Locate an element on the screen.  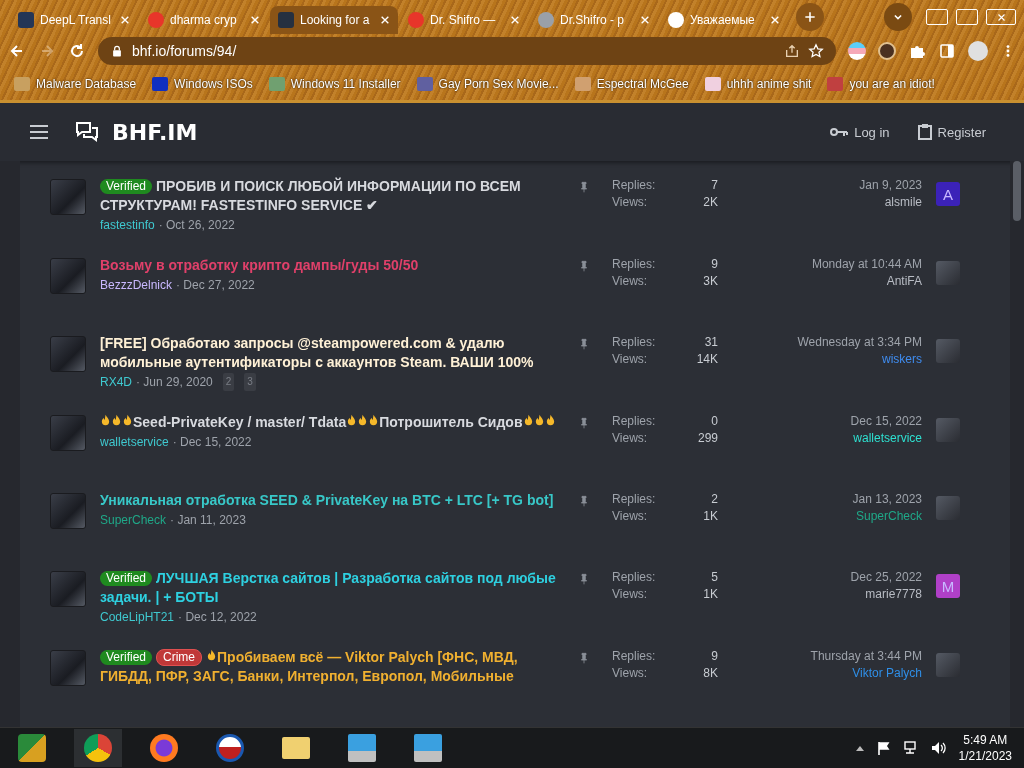
replies-count: 31 is located at coordinates (710, 342).